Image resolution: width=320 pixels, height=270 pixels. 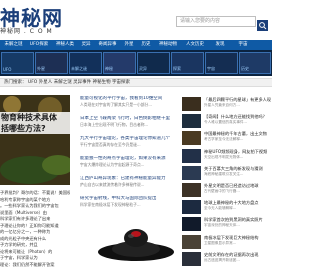 What do you see at coordinates (67, 82) in the screenshot?
I see `hot-search-text: 热门搜索： UFO 外星人 未解之谜 灵异事件 神秘生物 宇宙探索` at bounding box center [67, 82].